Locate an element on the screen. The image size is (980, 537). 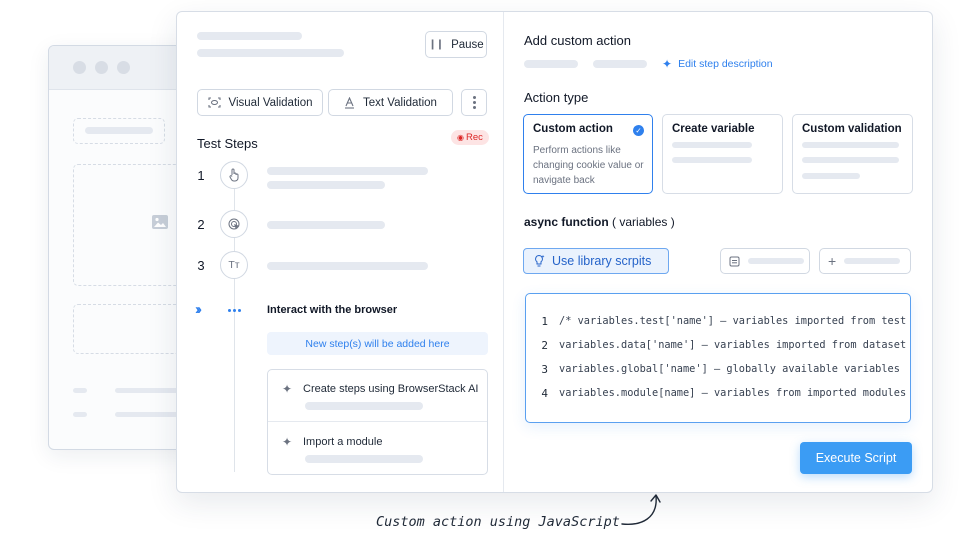
add-button: + is located at coordinates (865, 261).